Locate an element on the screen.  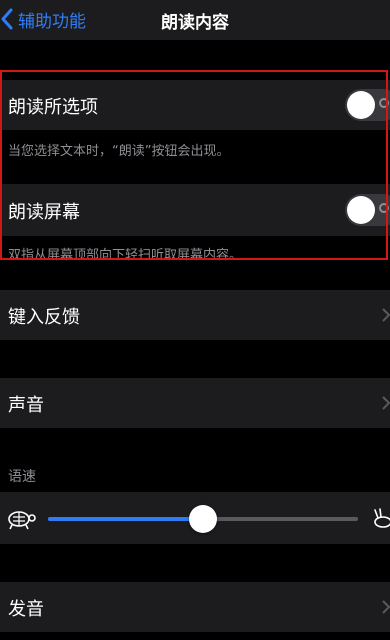
speak-selection-row: 朗读所选项 is located at coordinates (195, 105).